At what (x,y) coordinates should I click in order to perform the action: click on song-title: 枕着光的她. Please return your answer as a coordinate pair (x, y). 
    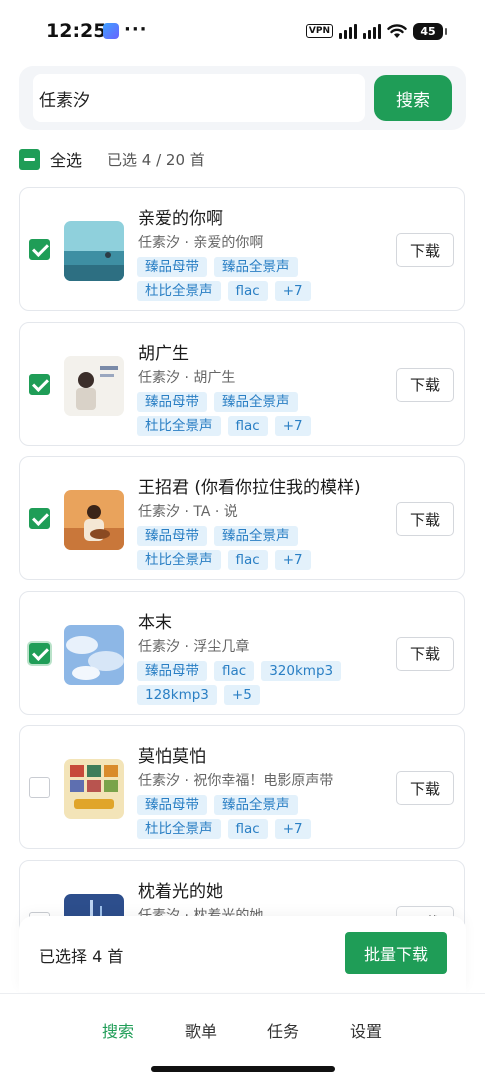
    Looking at the image, I should click on (180, 891).